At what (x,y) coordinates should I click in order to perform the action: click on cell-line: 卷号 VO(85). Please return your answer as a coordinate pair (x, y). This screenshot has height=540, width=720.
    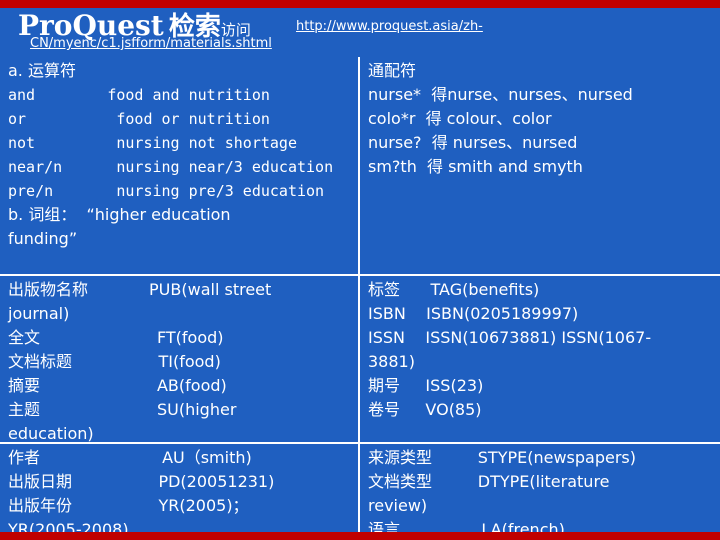
    Looking at the image, I should click on (425, 409).